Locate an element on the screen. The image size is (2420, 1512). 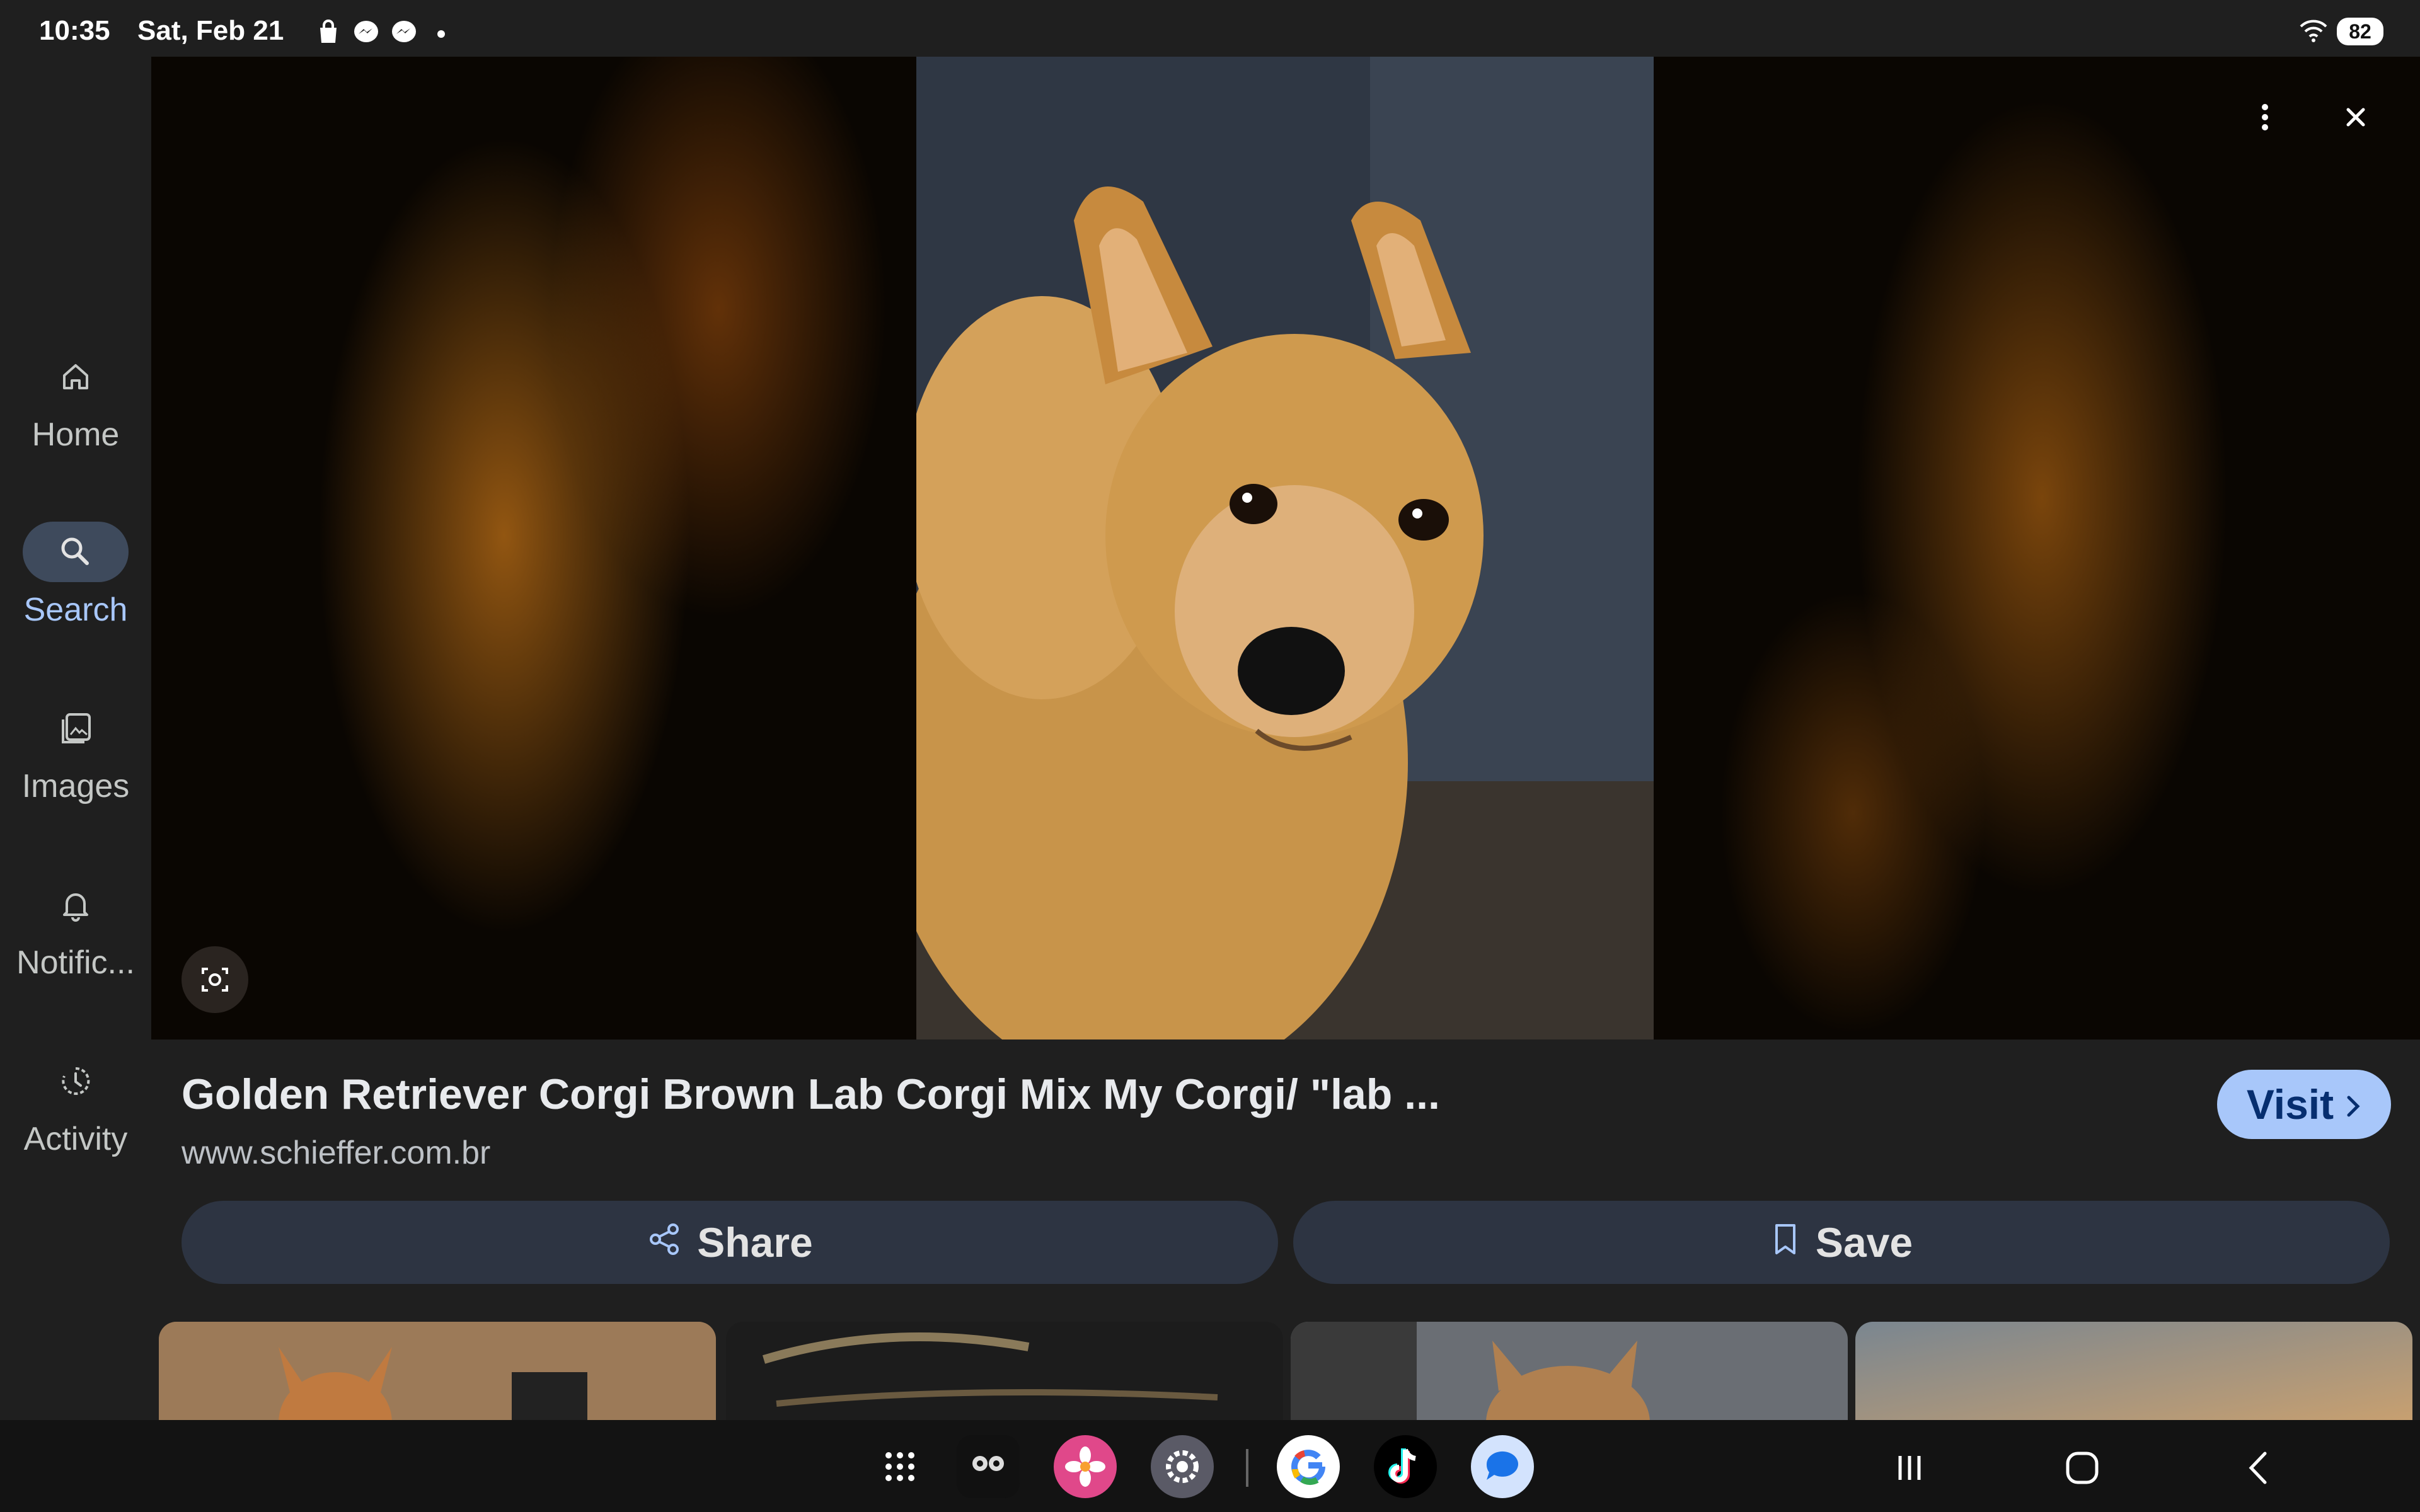
google-icon is located at coordinates (1309, 1466).